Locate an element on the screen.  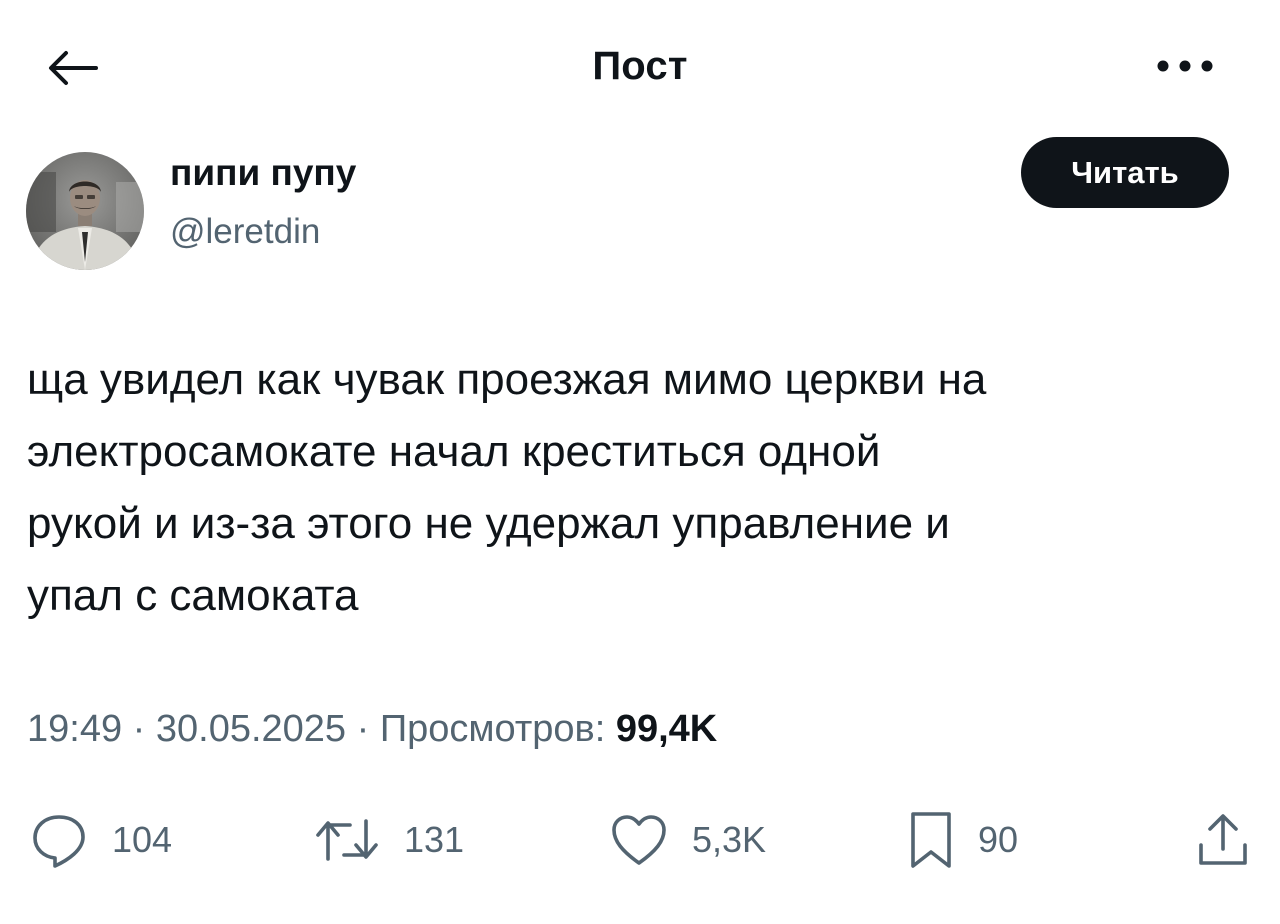
more-button is located at coordinates (1185, 66).